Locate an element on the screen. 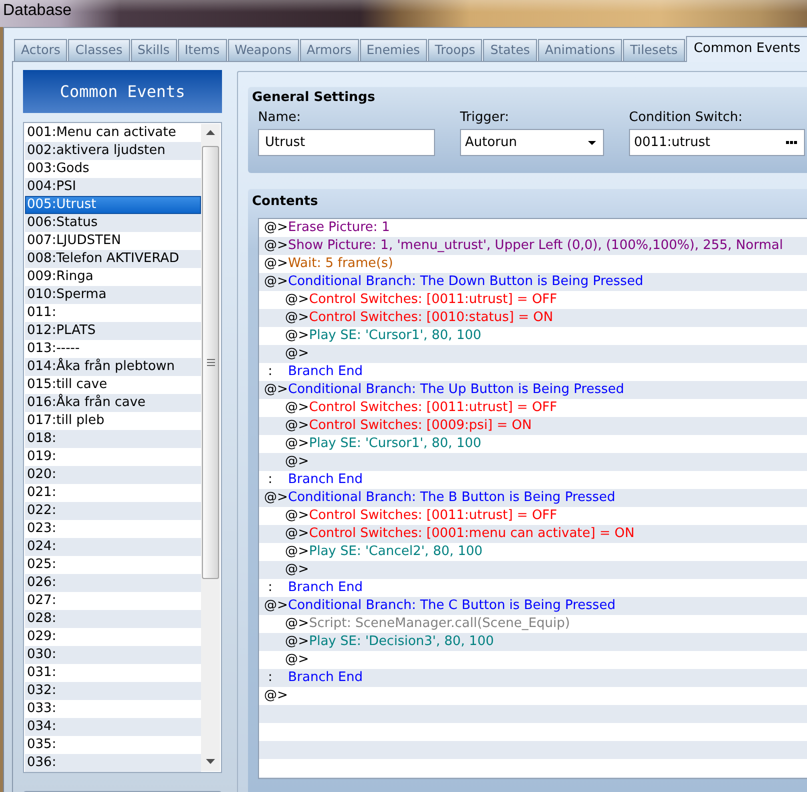 This screenshot has height=792, width=807. scrollbar is located at coordinates (210, 447).